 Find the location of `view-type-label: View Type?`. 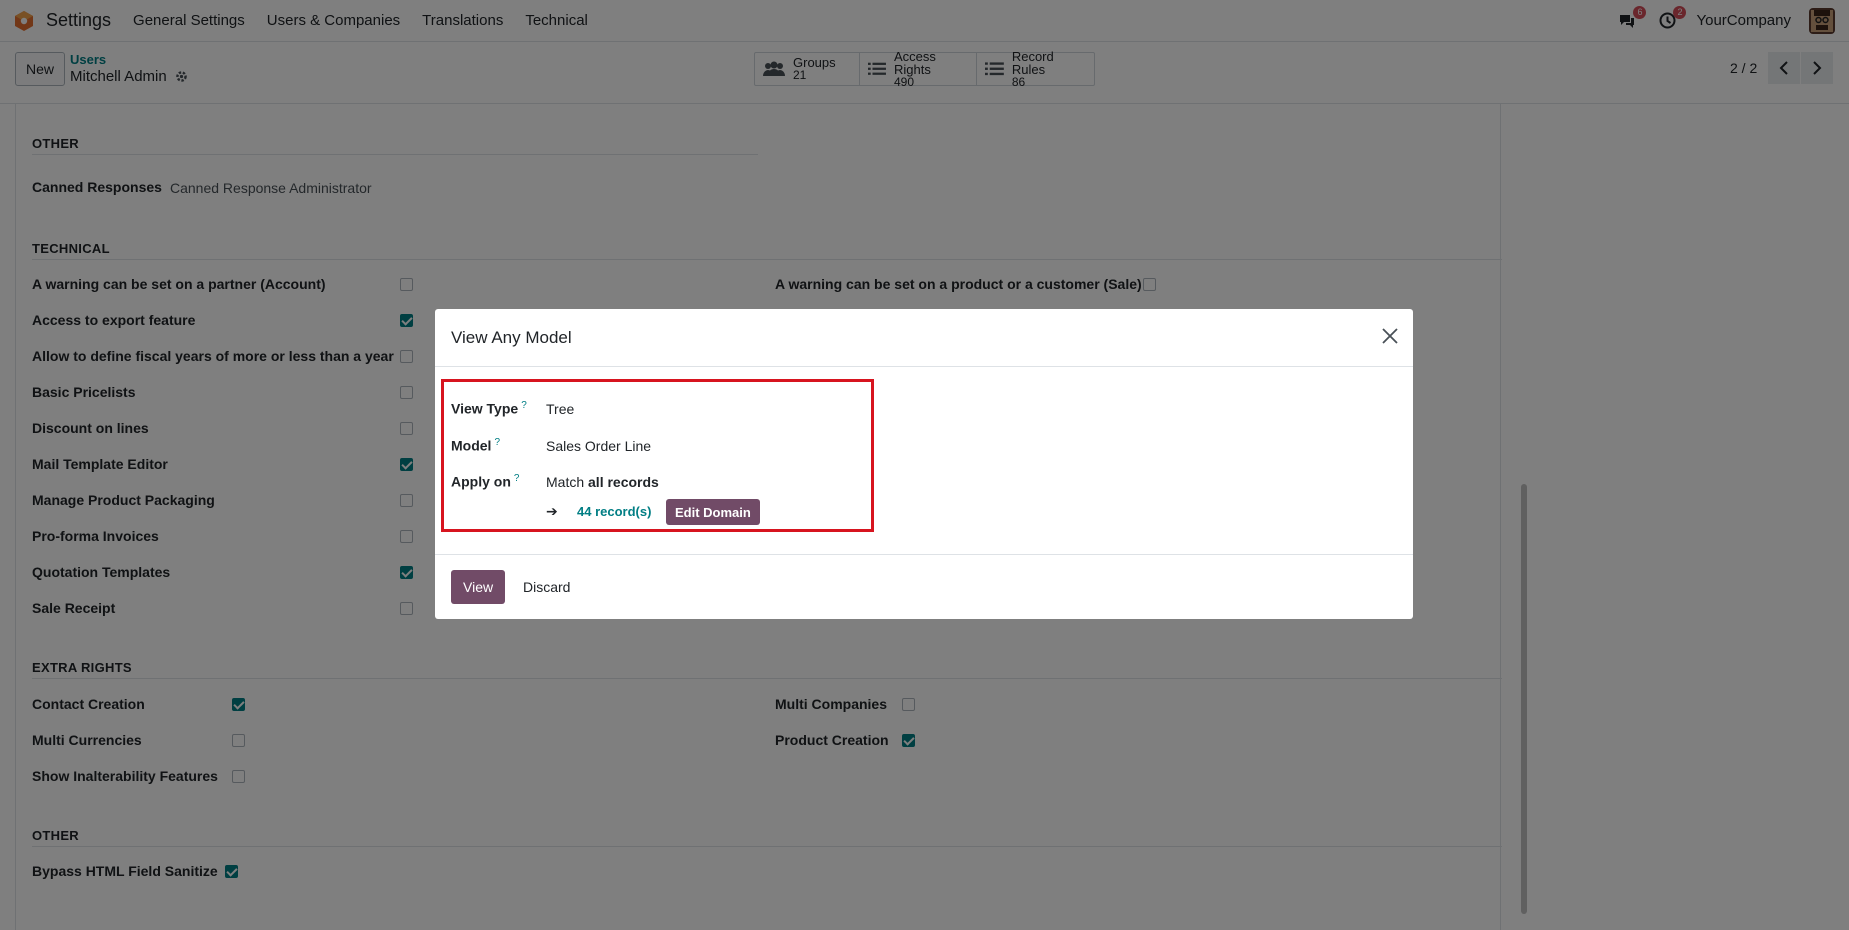

view-type-label: View Type? is located at coordinates (489, 408).